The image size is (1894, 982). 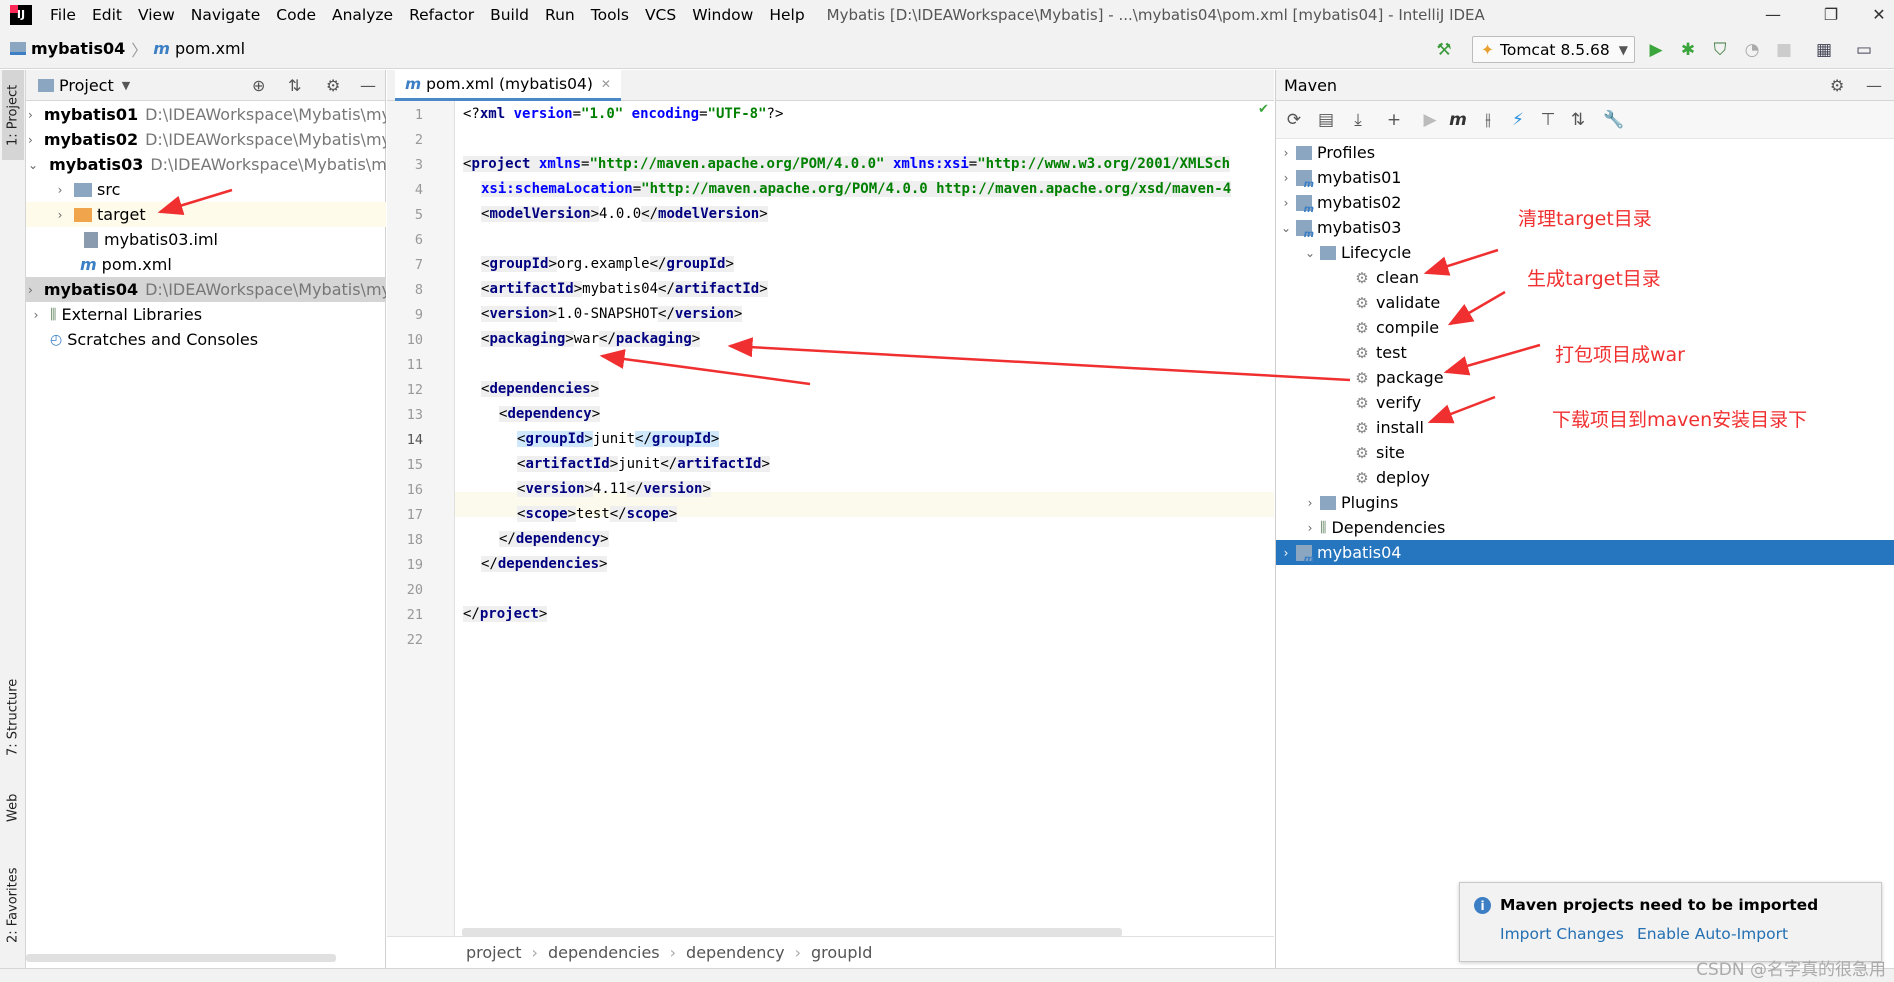 I want to click on close-tab-icon: ✕, so click(x=606, y=84).